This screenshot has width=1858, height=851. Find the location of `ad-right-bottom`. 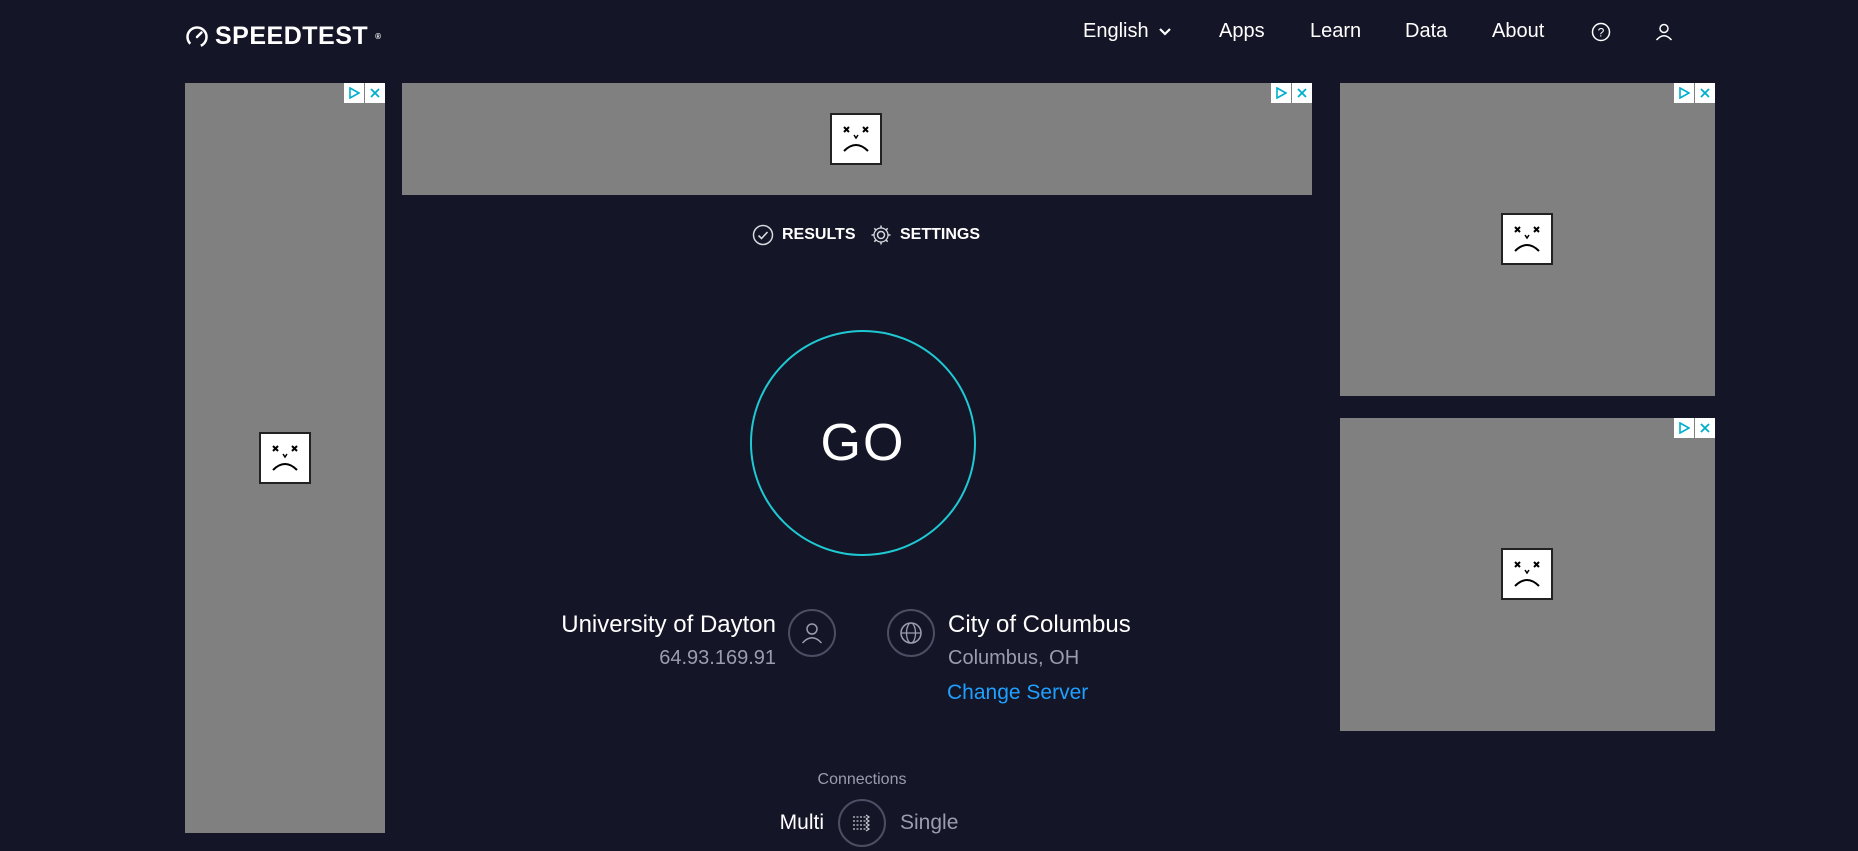

ad-right-bottom is located at coordinates (1527, 574).